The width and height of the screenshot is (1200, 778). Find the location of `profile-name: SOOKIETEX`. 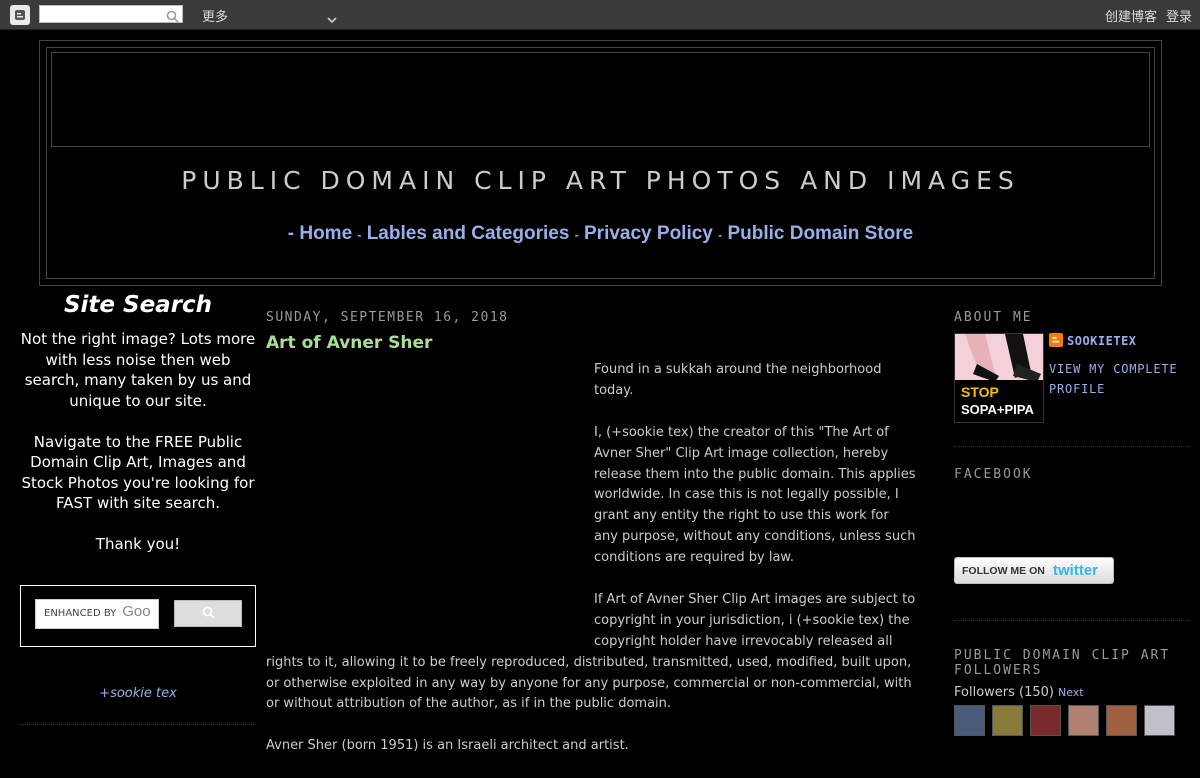

profile-name: SOOKIETEX is located at coordinates (1102, 341).